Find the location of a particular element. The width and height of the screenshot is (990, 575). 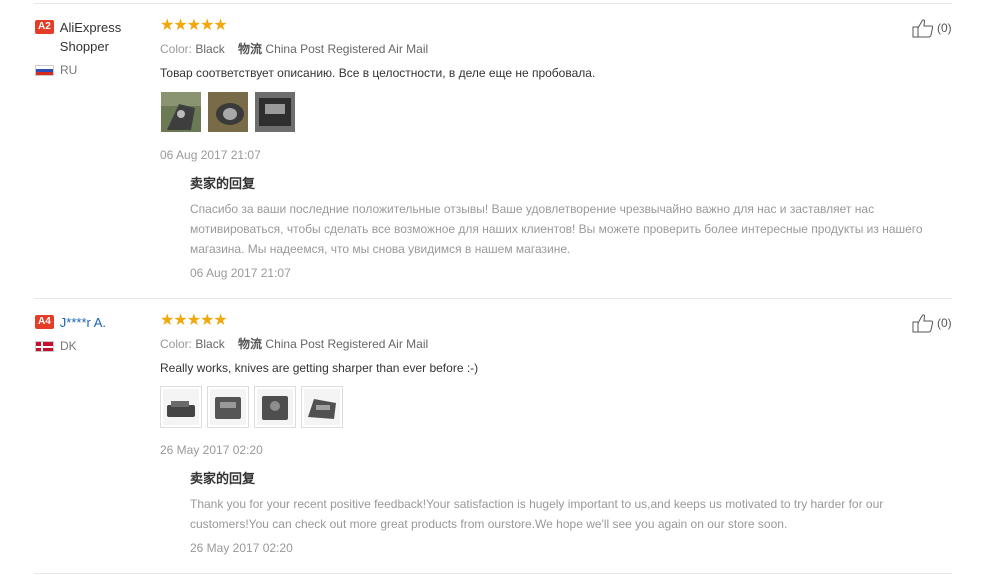

reviewer-name: AliExpress Shopper is located at coordinates (90, 37).